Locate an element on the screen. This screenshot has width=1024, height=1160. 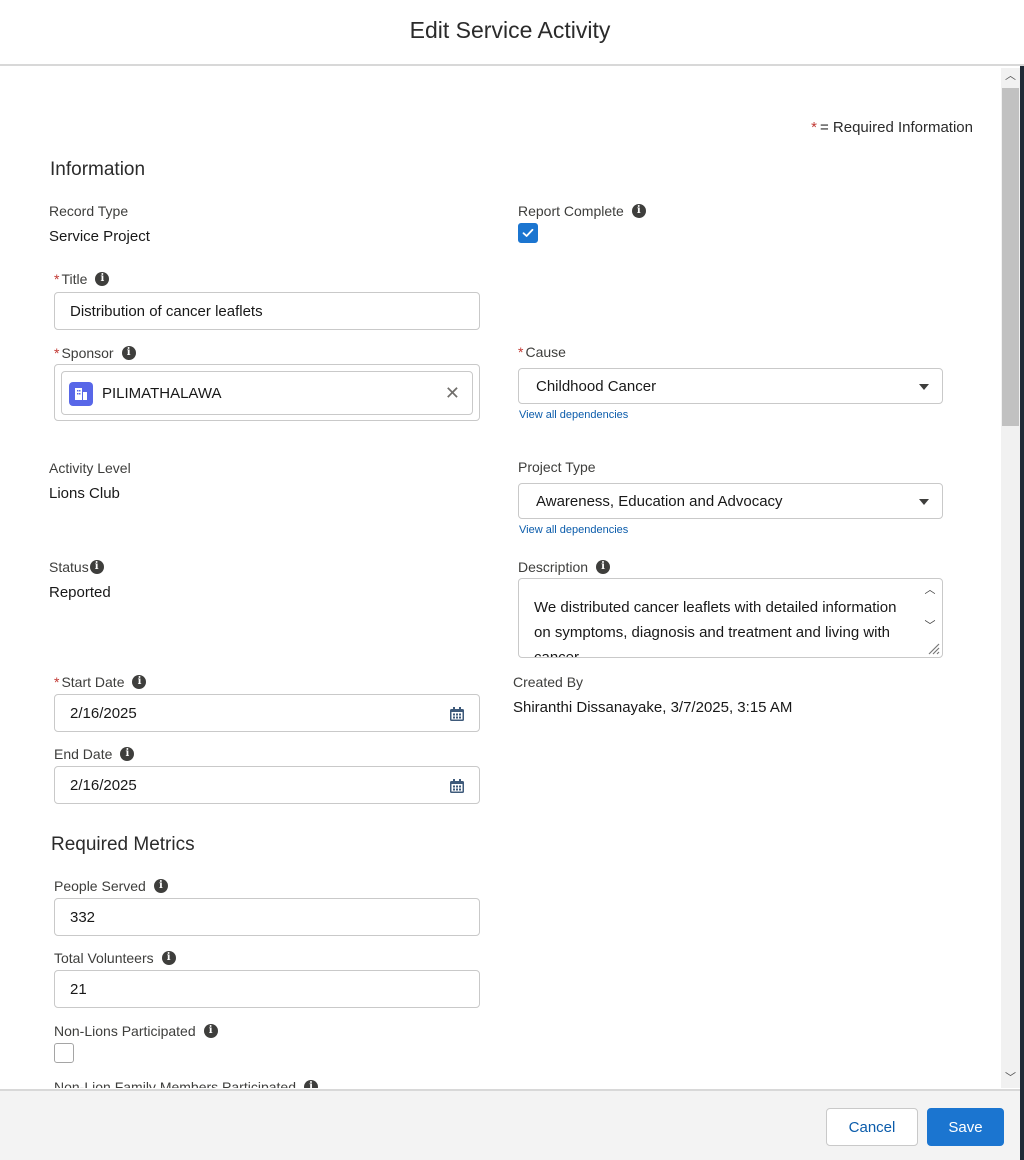
activity-level-value: Lions Club is located at coordinates (84, 493).